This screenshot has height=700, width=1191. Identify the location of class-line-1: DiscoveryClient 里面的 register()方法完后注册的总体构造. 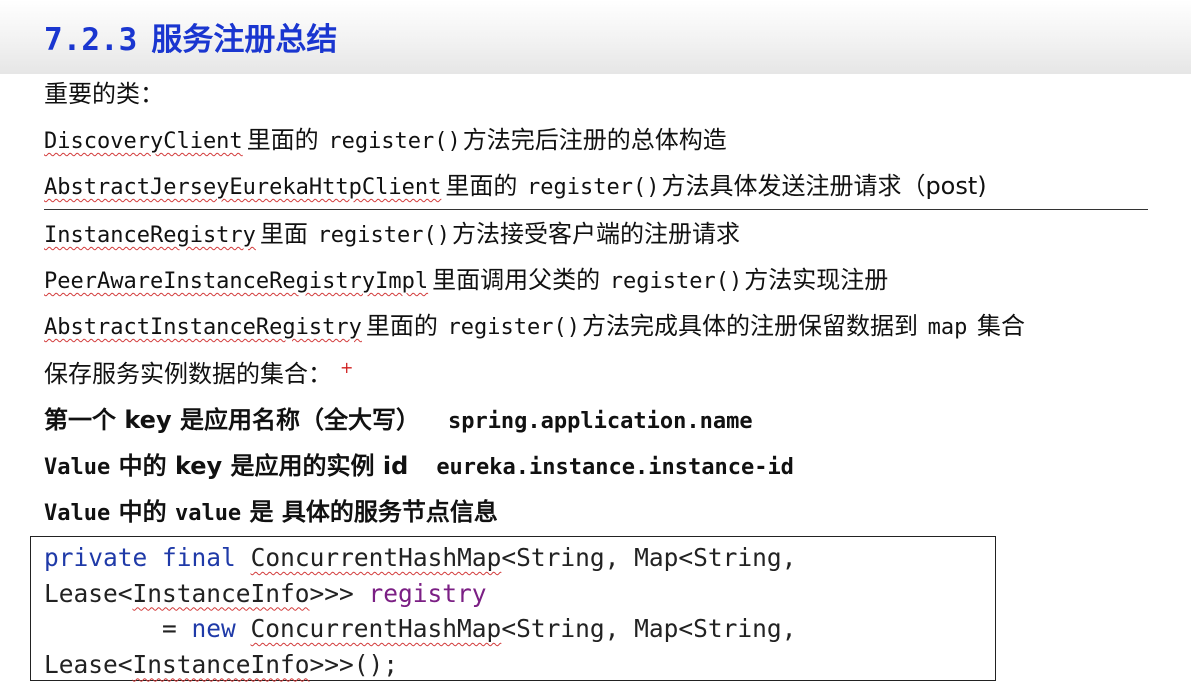
(385, 140).